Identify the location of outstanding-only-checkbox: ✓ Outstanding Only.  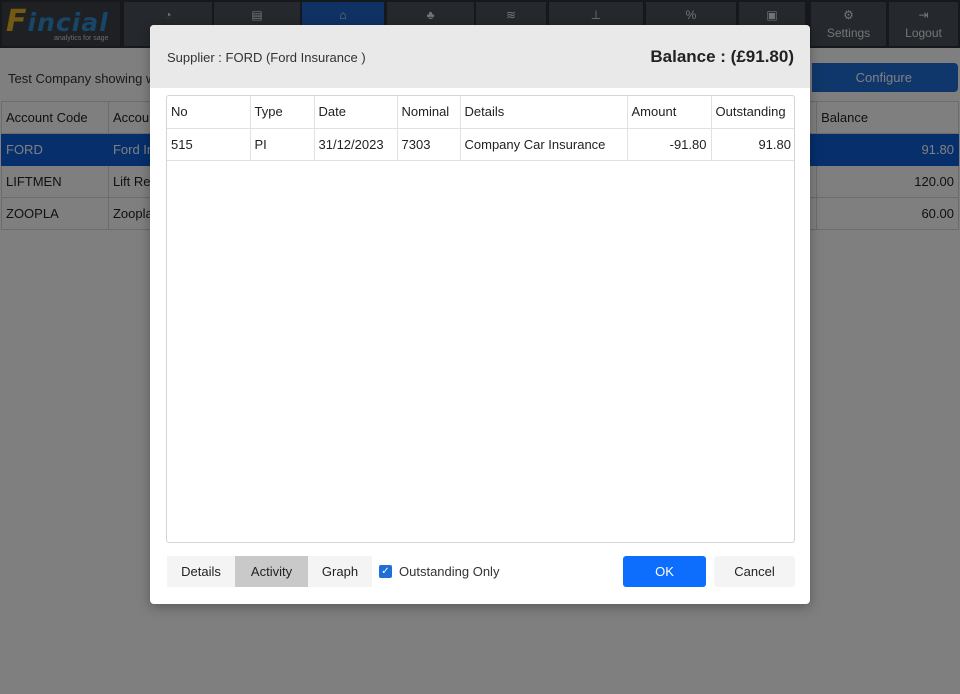
(439, 571).